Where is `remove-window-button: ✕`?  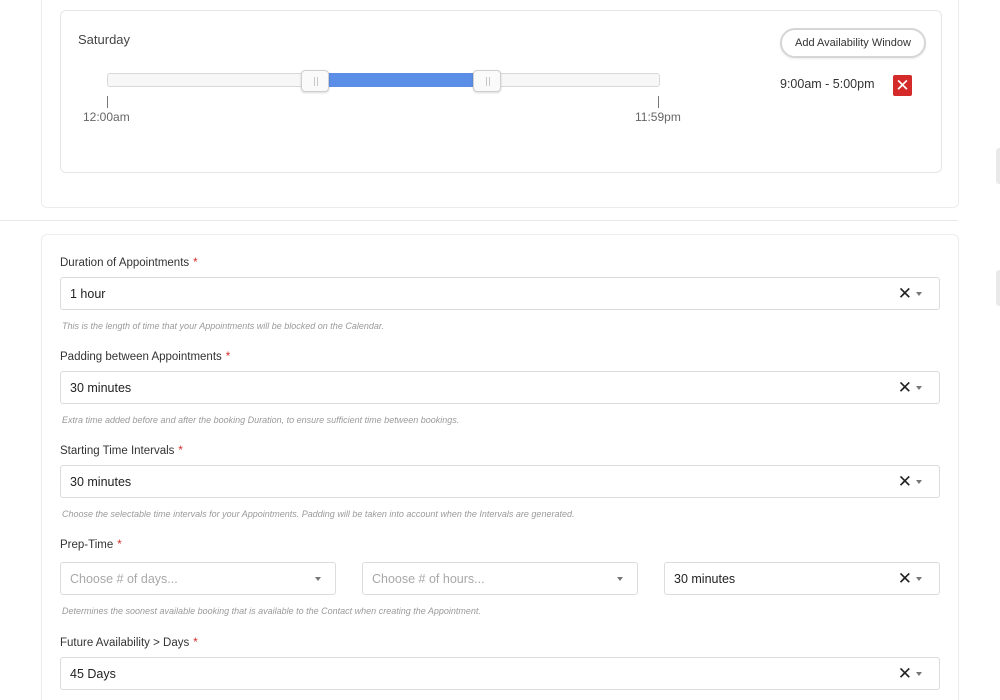
remove-window-button: ✕ is located at coordinates (902, 85).